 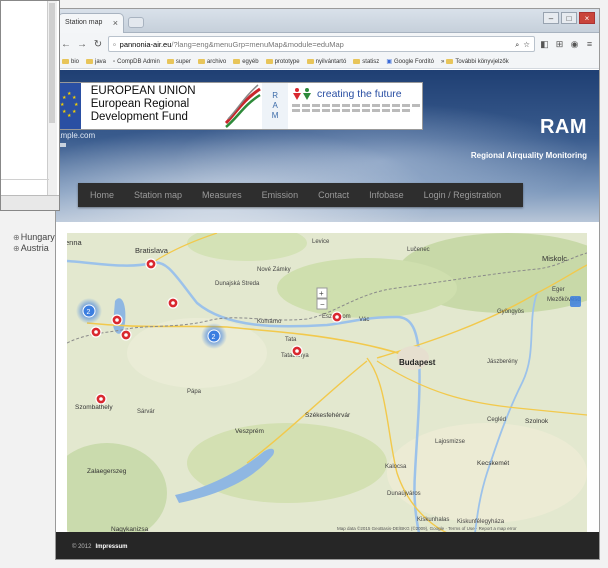 What do you see at coordinates (158, 195) in the screenshot?
I see `nav-station-map: Station map` at bounding box center [158, 195].